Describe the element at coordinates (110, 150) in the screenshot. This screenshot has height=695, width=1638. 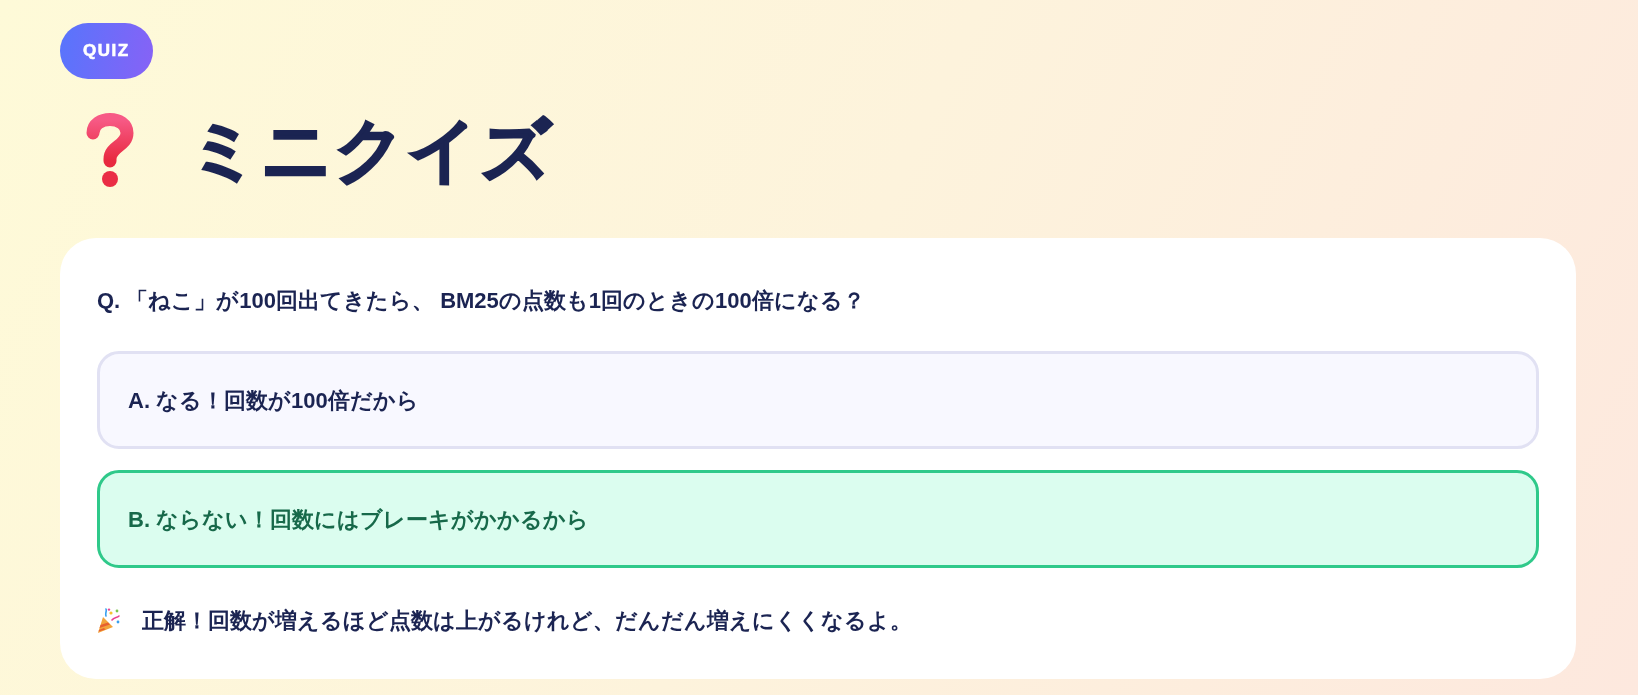
I see `question-mark-icon` at that location.